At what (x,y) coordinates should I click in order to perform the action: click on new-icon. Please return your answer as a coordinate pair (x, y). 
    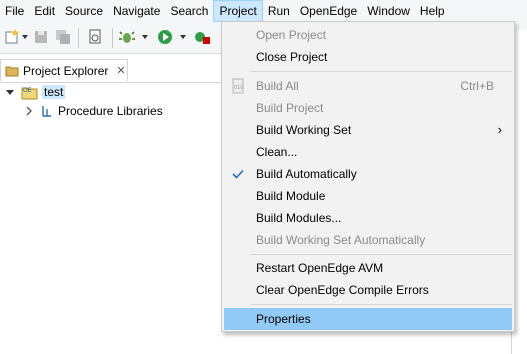
    Looking at the image, I should click on (12, 37).